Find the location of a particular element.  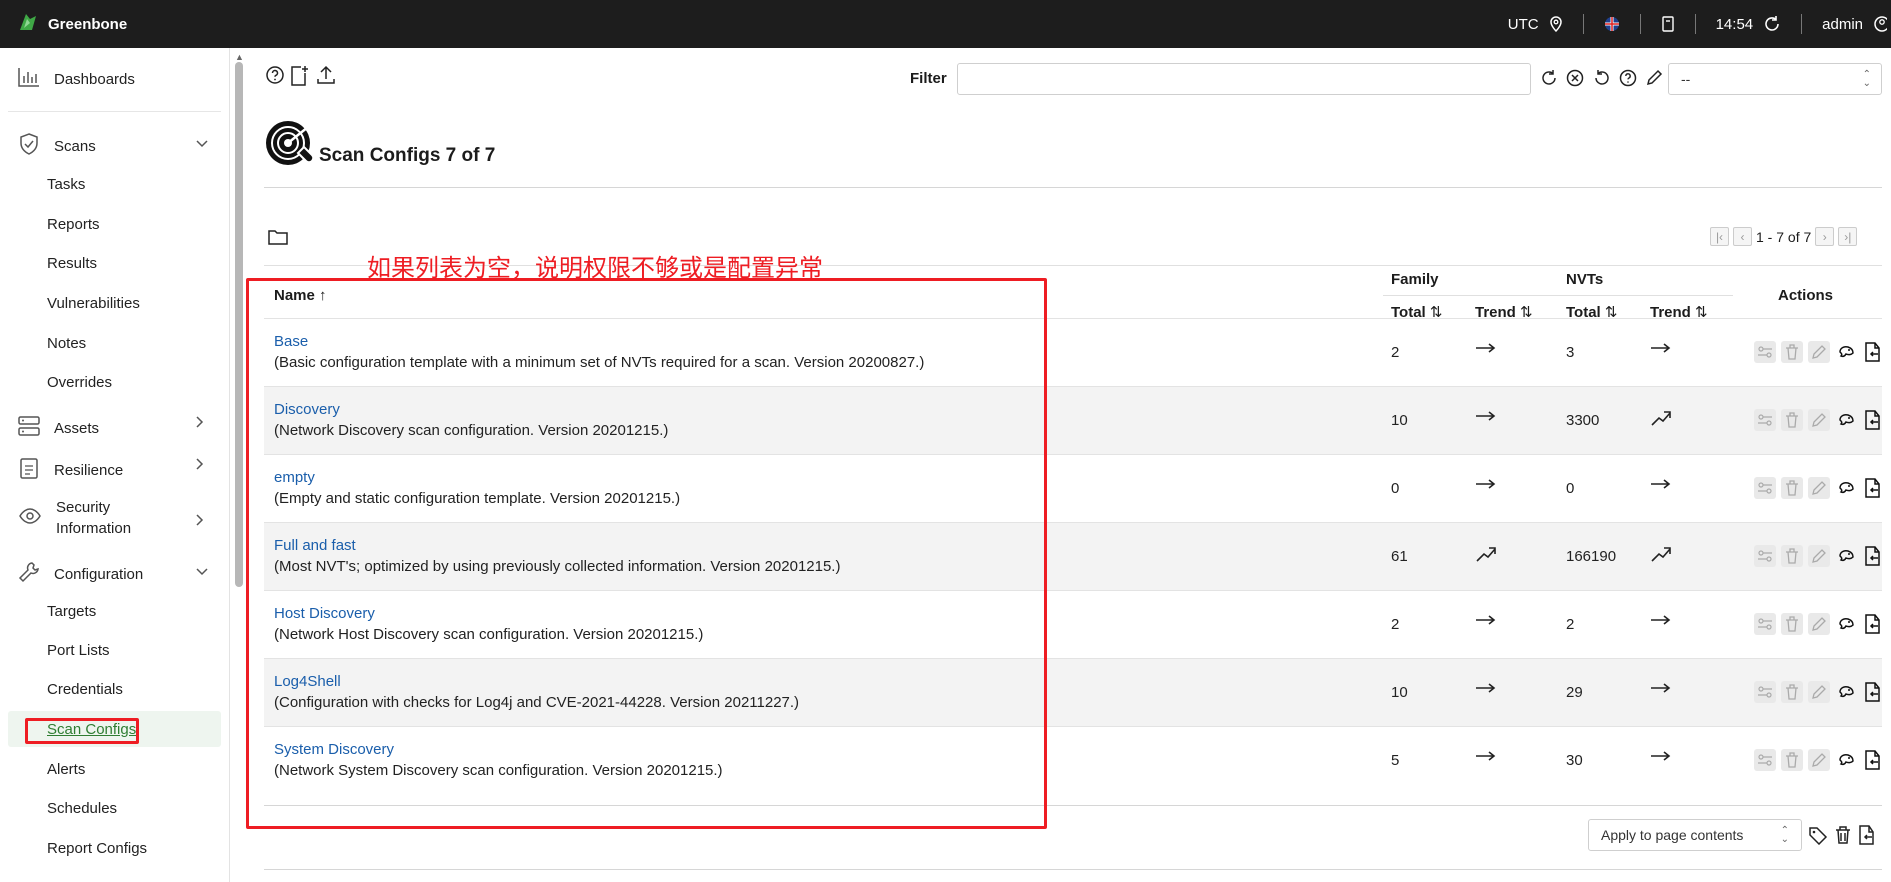

refresh-filter-icon is located at coordinates (1549, 80).